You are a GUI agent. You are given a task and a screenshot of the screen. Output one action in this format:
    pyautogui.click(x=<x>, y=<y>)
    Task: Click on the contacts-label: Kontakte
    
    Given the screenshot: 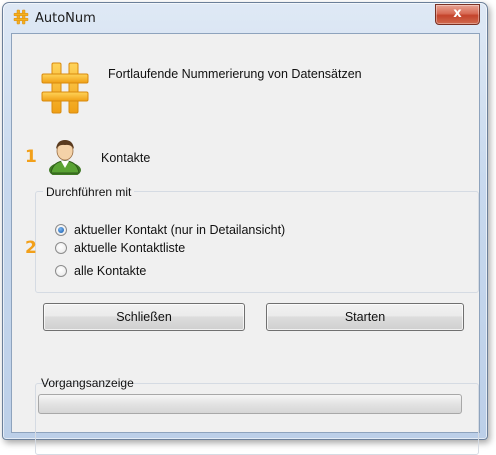 What is the action you would take?
    pyautogui.click(x=126, y=158)
    